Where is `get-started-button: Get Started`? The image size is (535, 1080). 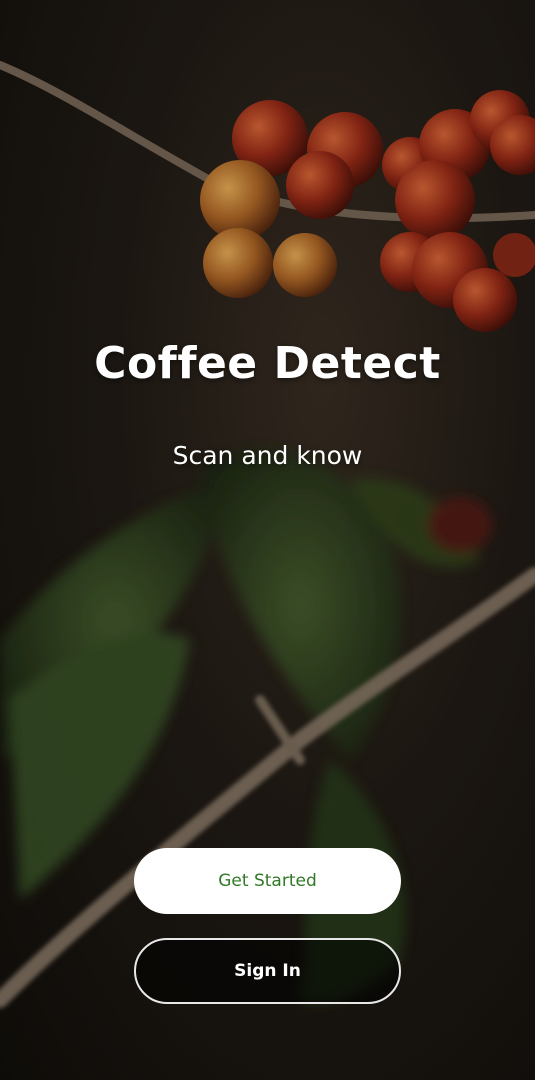
get-started-button: Get Started is located at coordinates (267, 881).